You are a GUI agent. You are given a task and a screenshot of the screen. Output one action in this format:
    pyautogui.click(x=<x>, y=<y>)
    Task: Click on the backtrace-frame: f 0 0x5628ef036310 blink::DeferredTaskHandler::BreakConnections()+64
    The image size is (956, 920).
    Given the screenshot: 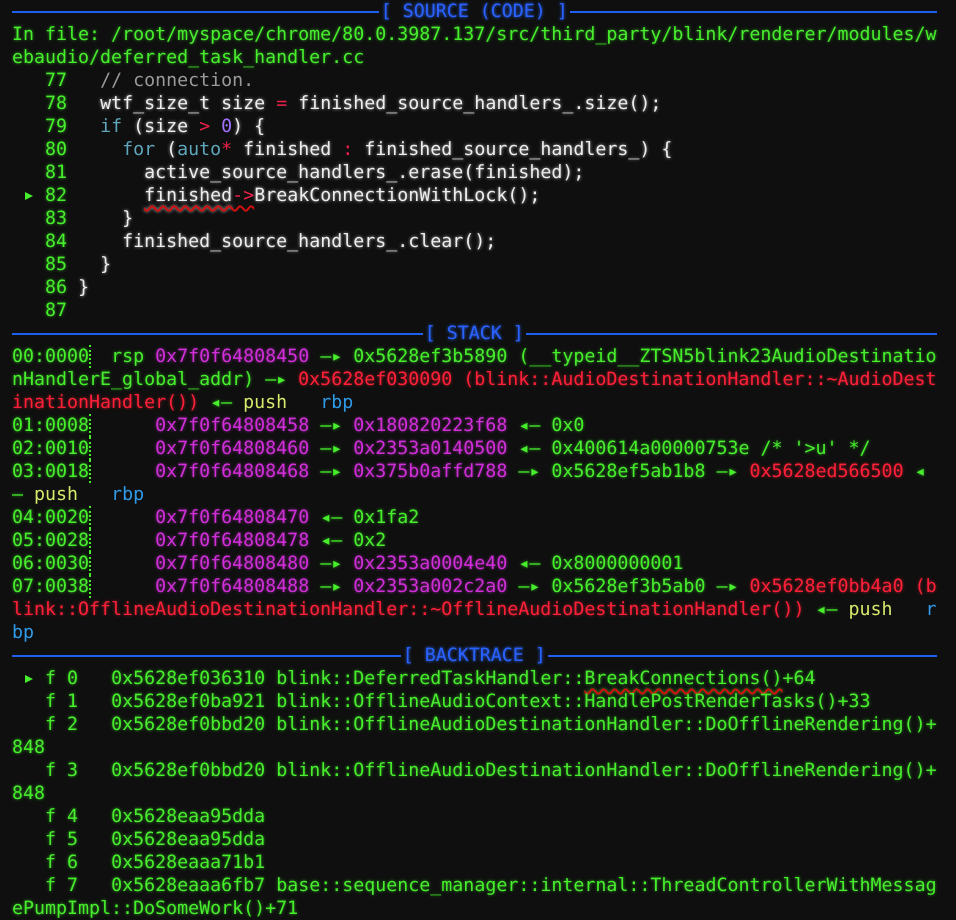 What is the action you would take?
    pyautogui.click(x=430, y=678)
    